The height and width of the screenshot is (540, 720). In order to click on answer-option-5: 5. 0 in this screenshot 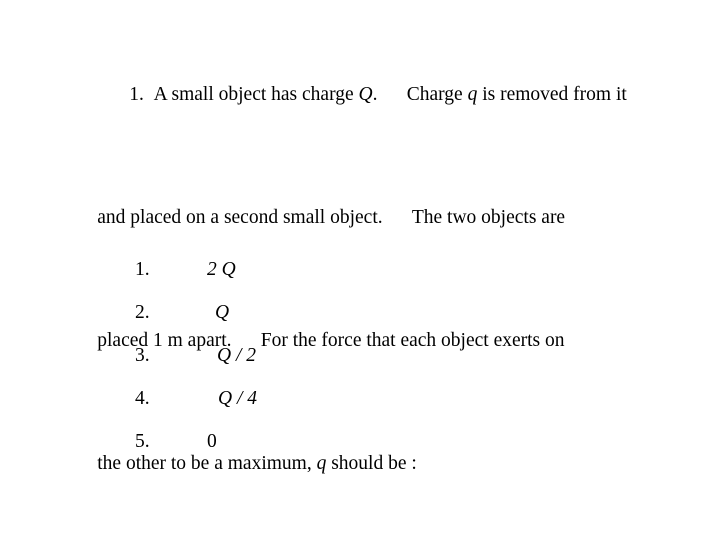, I will do `click(285, 441)`.